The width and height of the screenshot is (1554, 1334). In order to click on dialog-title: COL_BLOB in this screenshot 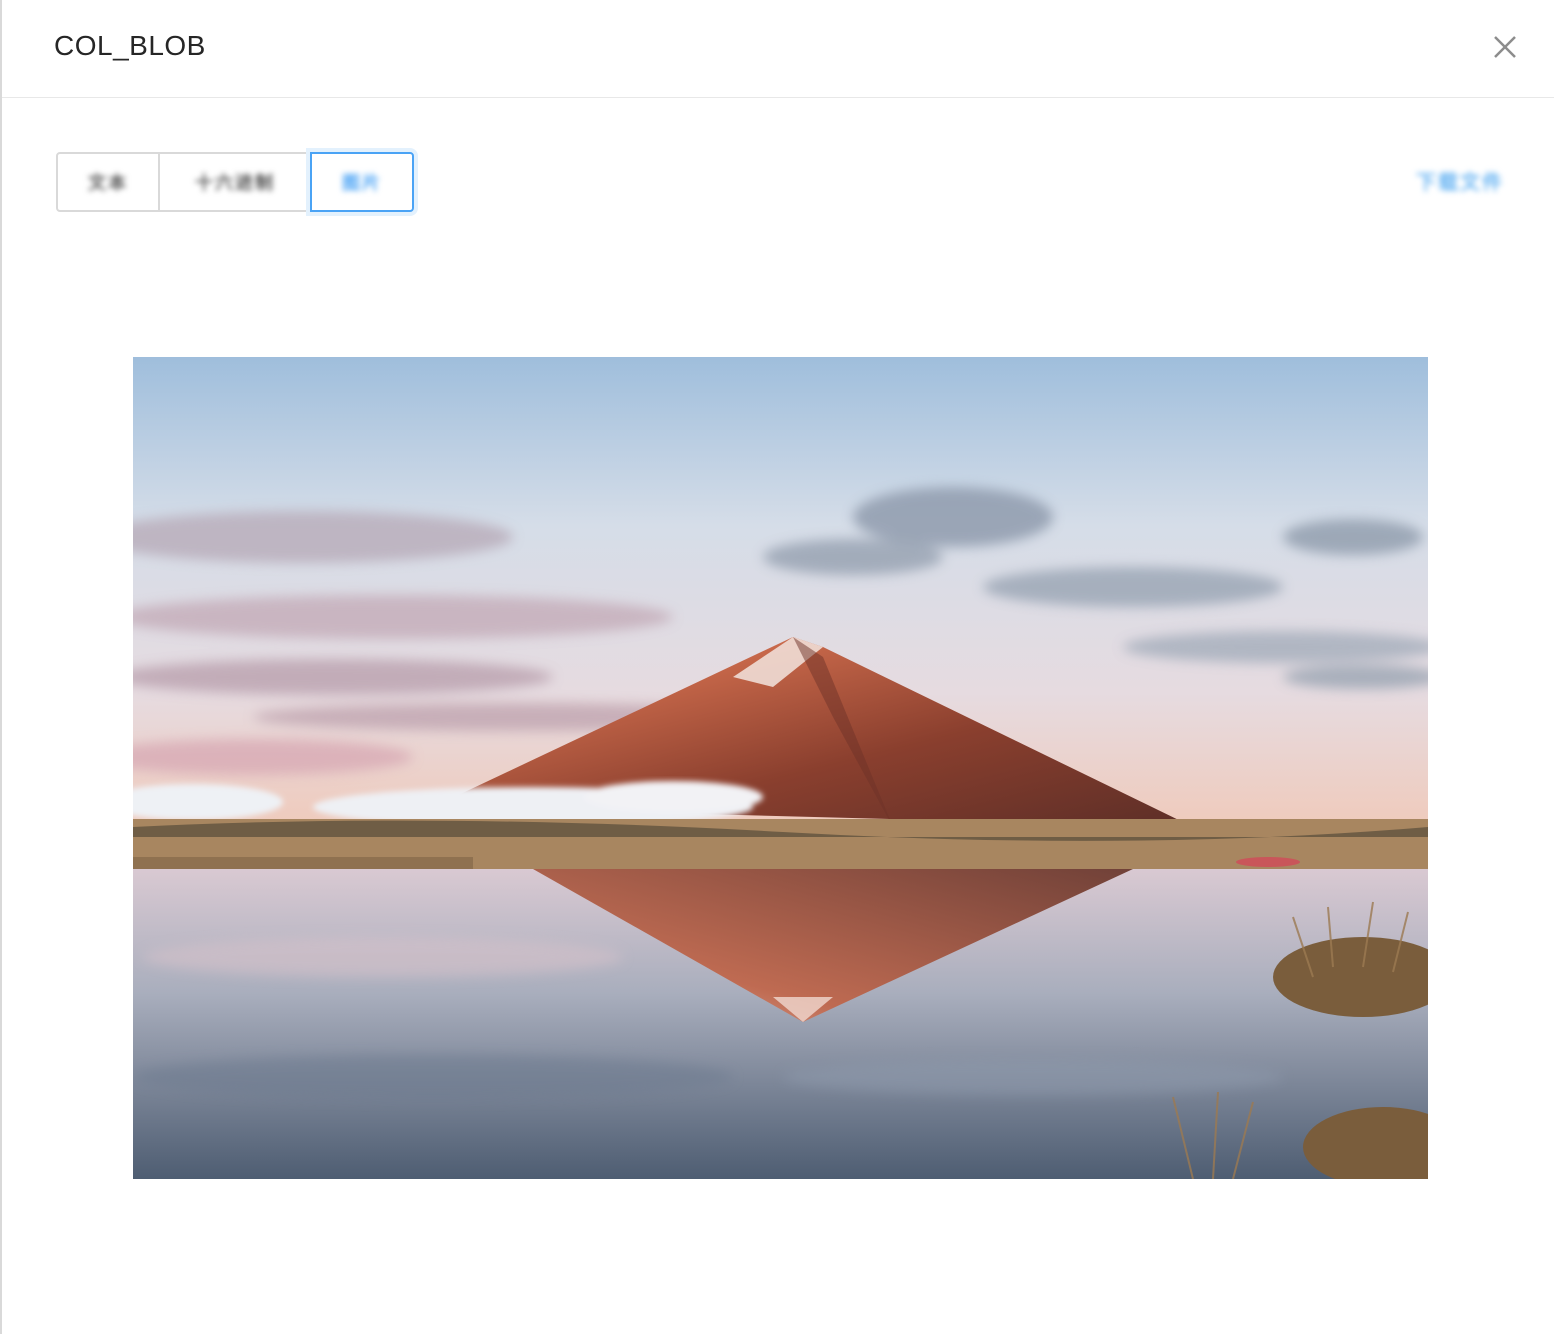, I will do `click(130, 45)`.